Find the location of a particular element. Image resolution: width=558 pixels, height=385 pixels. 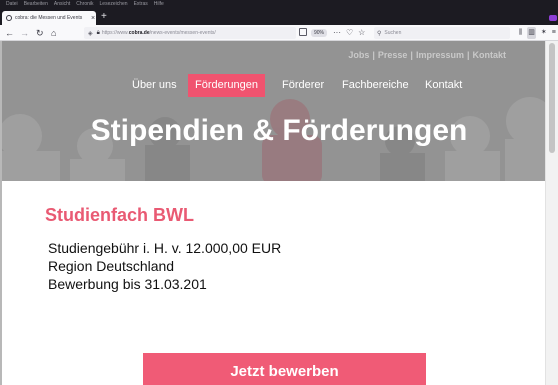

hamburger-menu-icon: ≡ is located at coordinates (554, 33).